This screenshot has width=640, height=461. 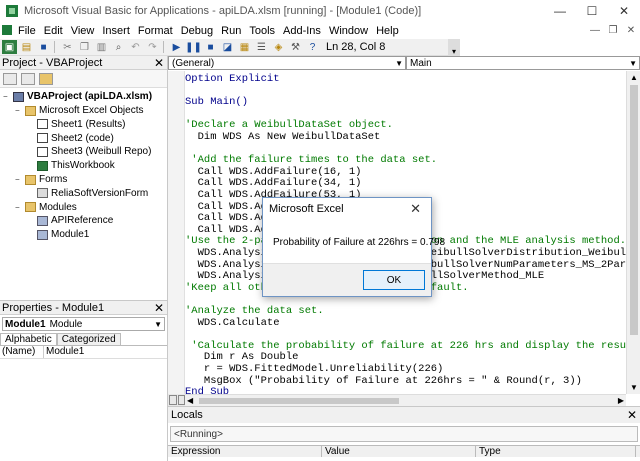 What do you see at coordinates (118, 47) in the screenshot?
I see `find-icon: ⌕` at bounding box center [118, 47].